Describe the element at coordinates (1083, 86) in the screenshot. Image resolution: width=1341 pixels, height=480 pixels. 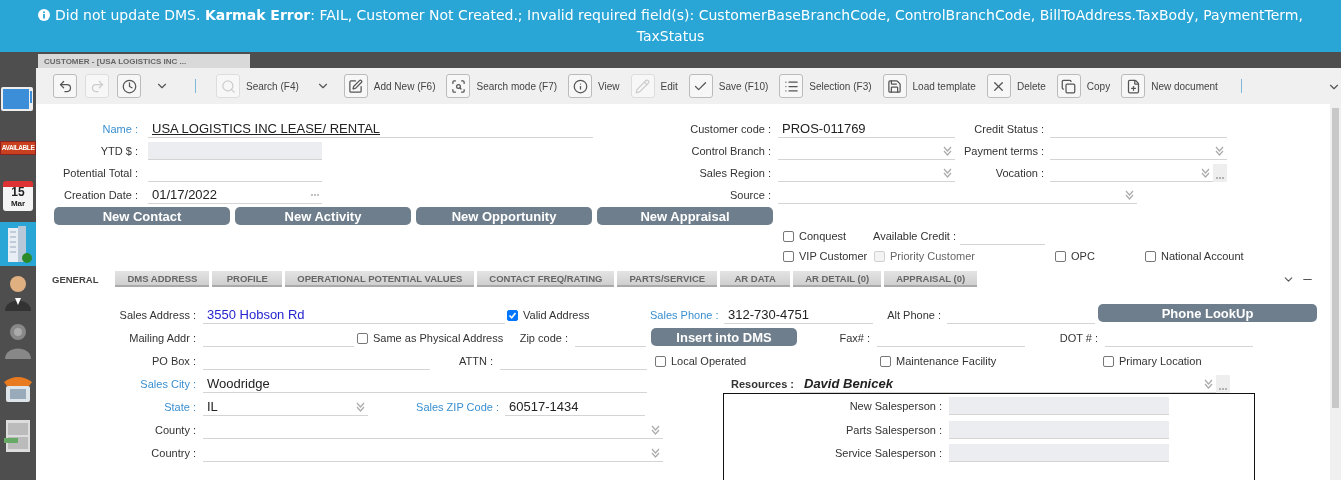
I see `toolbar-button: Copy` at that location.